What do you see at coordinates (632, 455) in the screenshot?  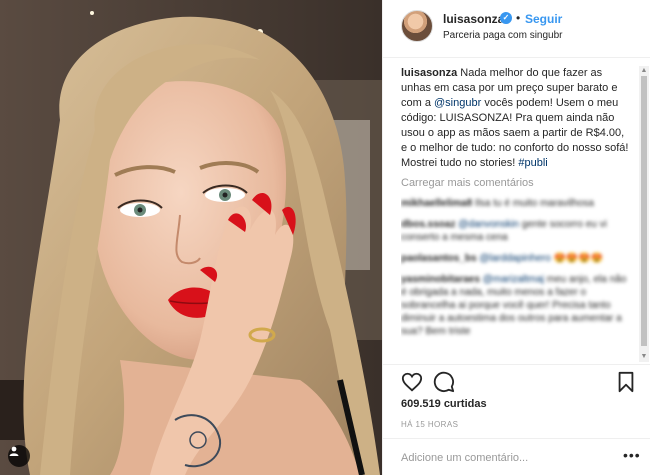 I see `more-options-icon: •••` at bounding box center [632, 455].